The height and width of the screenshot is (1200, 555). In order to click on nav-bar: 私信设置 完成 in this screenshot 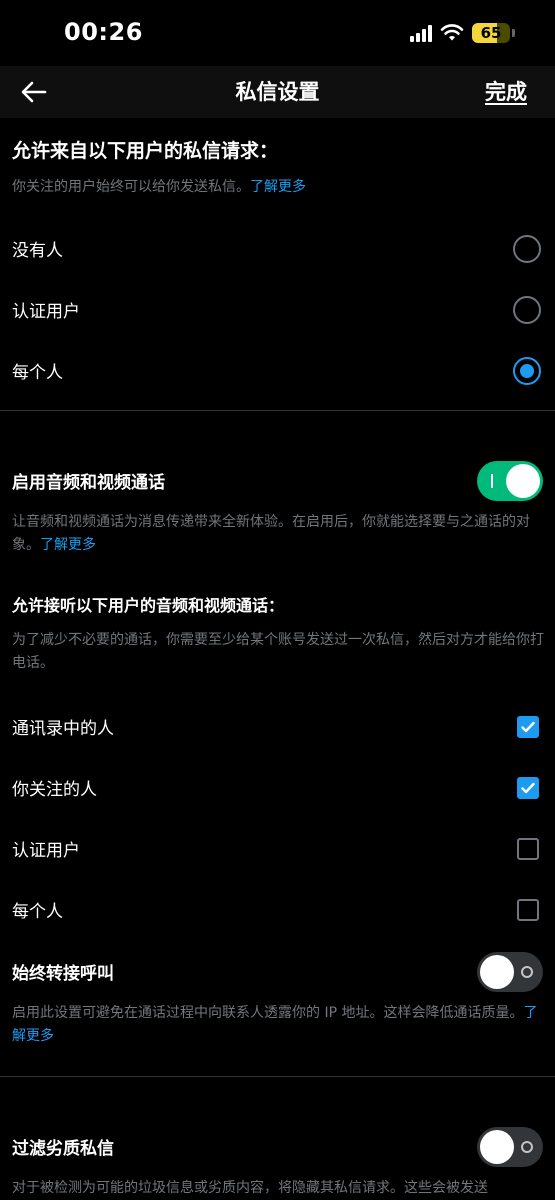, I will do `click(277, 92)`.